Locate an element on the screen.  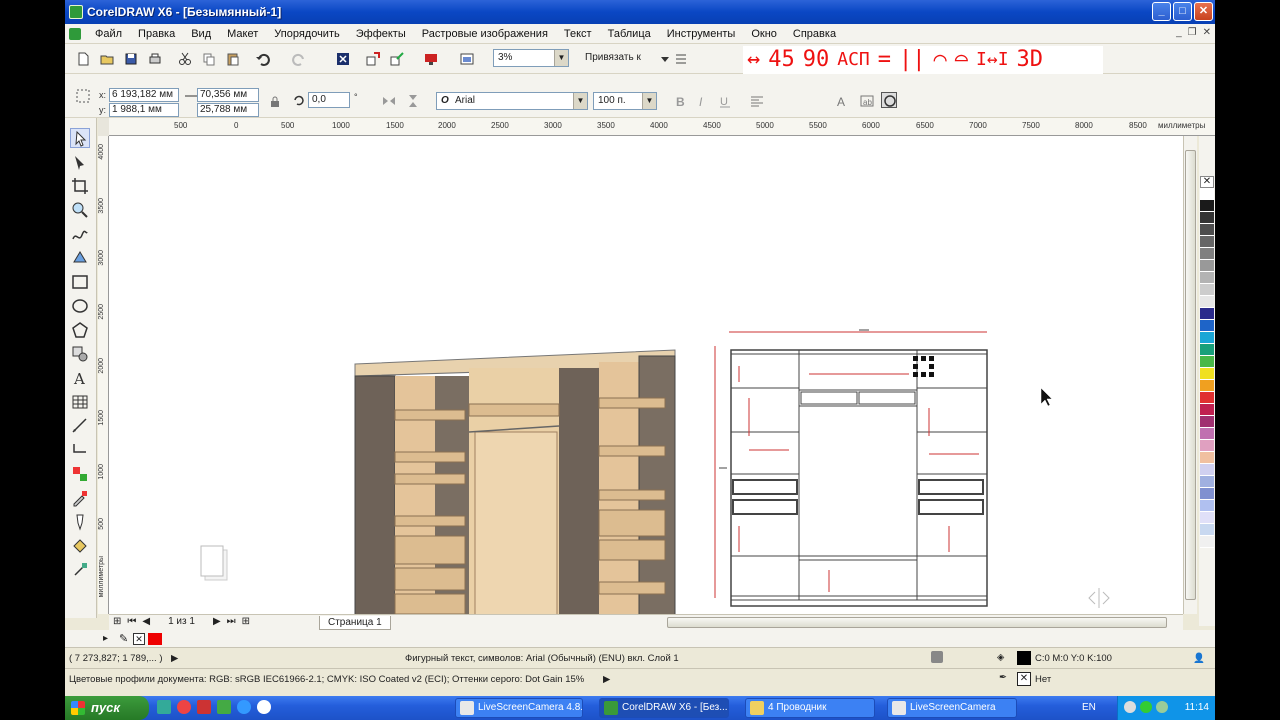
coreldraw-app-icon is located at coordinates (76, 12).